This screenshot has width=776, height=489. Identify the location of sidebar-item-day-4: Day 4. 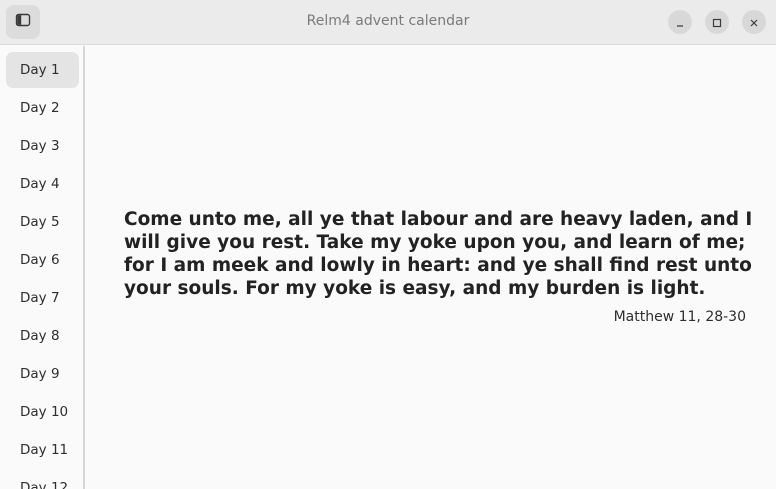
(42, 184).